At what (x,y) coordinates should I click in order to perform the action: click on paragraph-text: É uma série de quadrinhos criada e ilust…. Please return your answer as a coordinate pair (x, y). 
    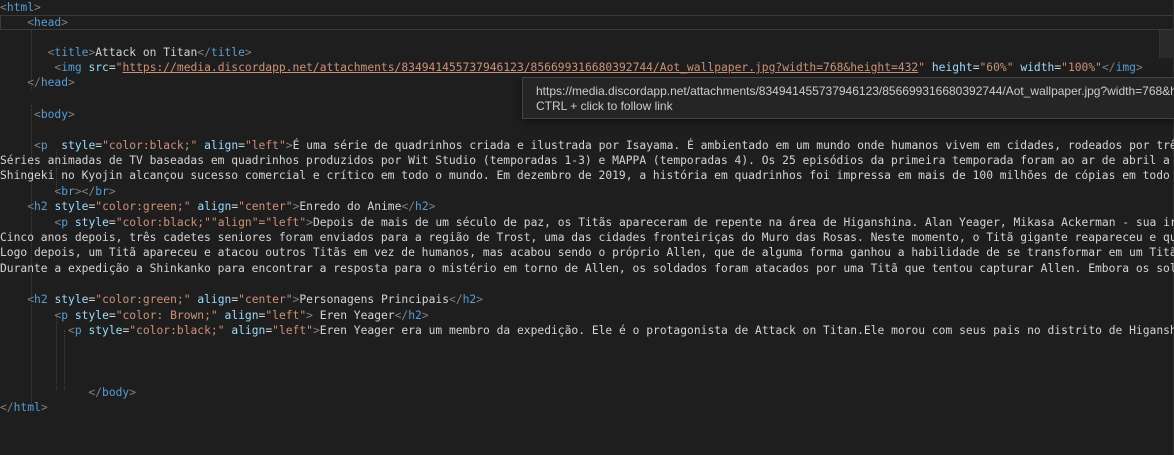
    Looking at the image, I should click on (733, 145).